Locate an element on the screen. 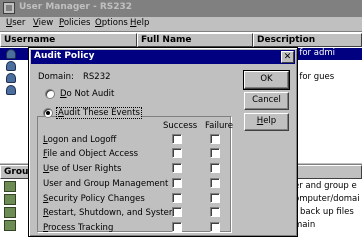 This screenshot has width=362, height=247. menu-help: Help is located at coordinates (139, 23).